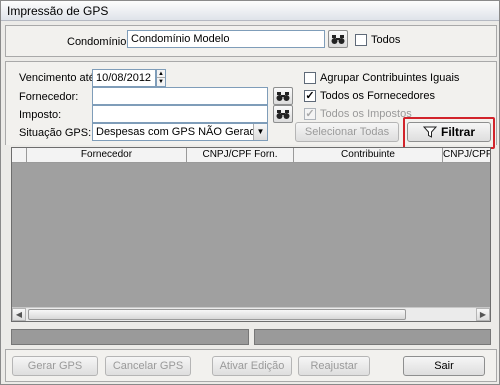 This screenshot has width=500, height=385. I want to click on vencimento-field: 10/08/2012, so click(124, 78).